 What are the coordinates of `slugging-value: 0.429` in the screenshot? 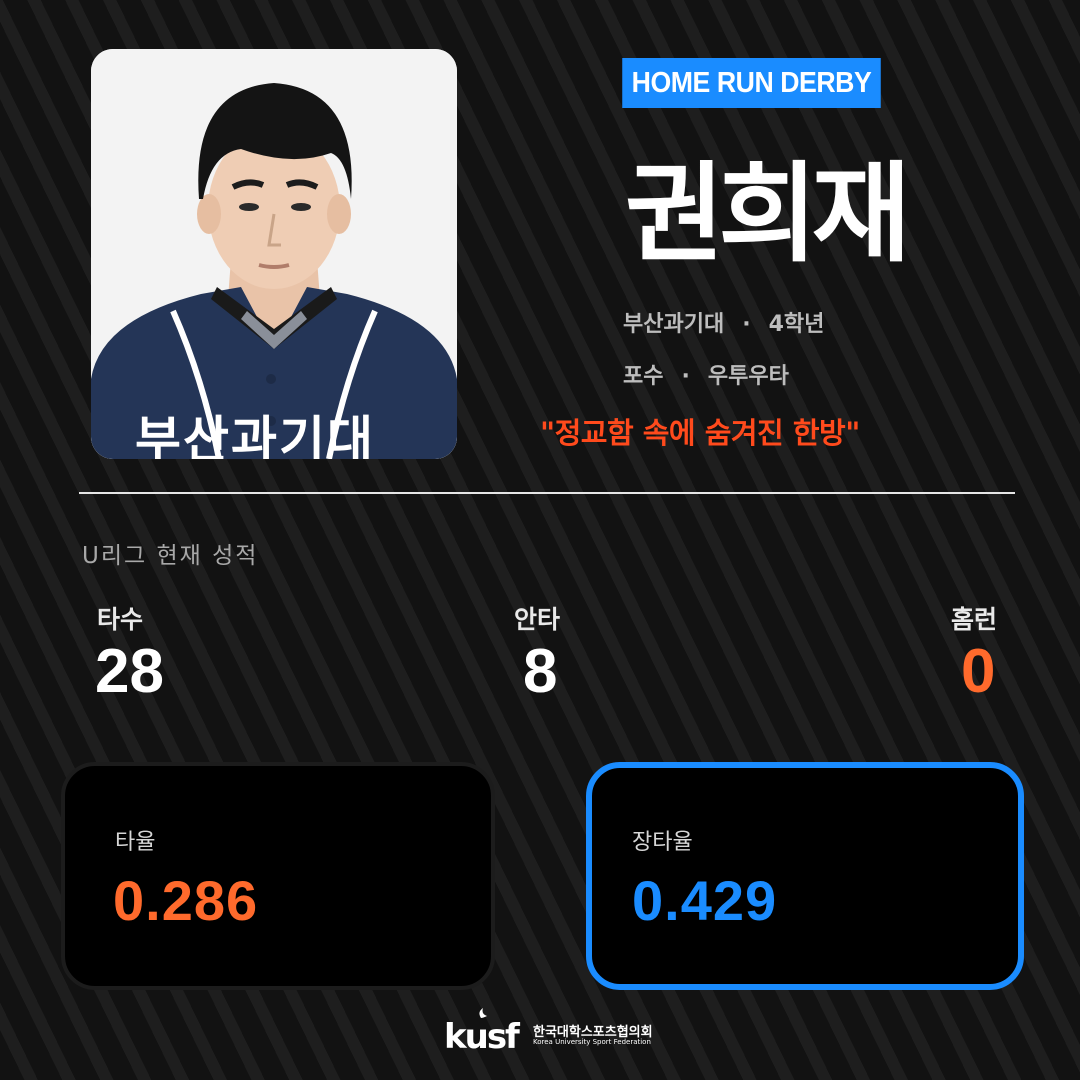 It's located at (705, 900).